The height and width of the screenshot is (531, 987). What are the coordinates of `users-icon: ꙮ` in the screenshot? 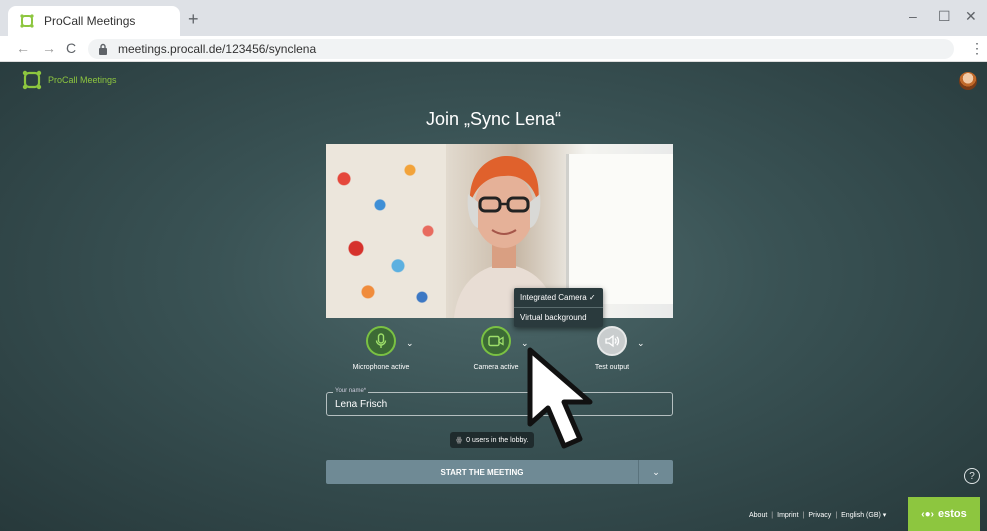 It's located at (459, 440).